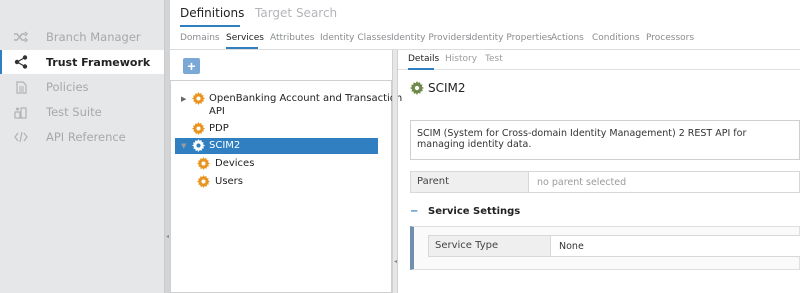 The width and height of the screenshot is (800, 293). What do you see at coordinates (229, 181) in the screenshot?
I see `tree-item-label: Users` at bounding box center [229, 181].